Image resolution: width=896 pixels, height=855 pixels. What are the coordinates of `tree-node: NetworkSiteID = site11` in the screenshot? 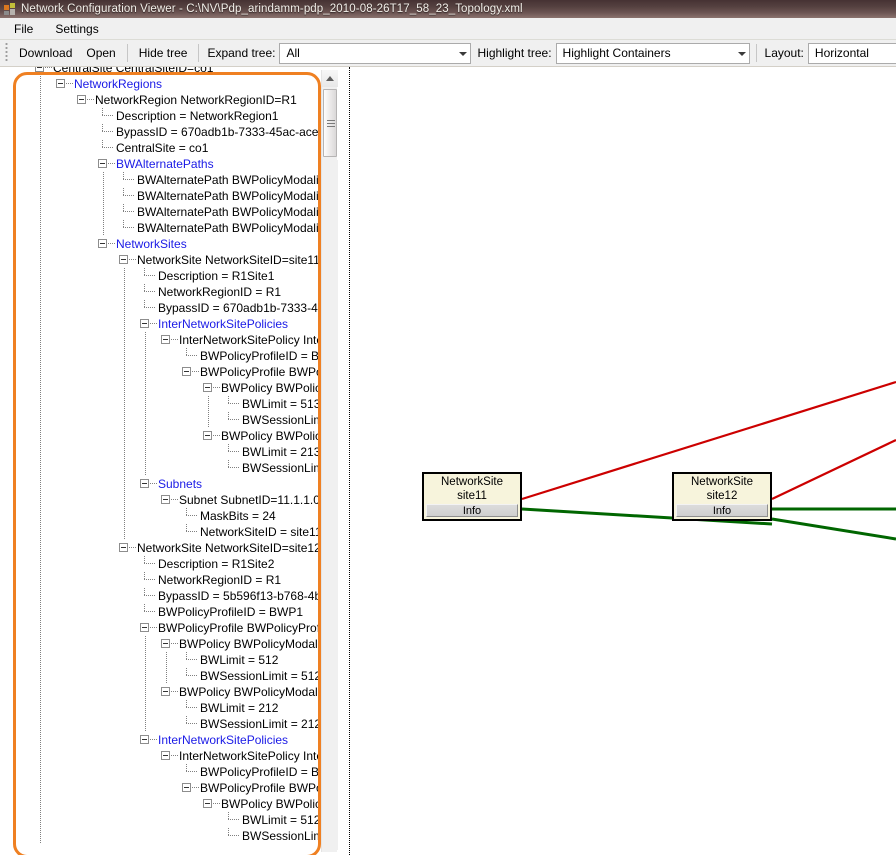 It's located at (167, 532).